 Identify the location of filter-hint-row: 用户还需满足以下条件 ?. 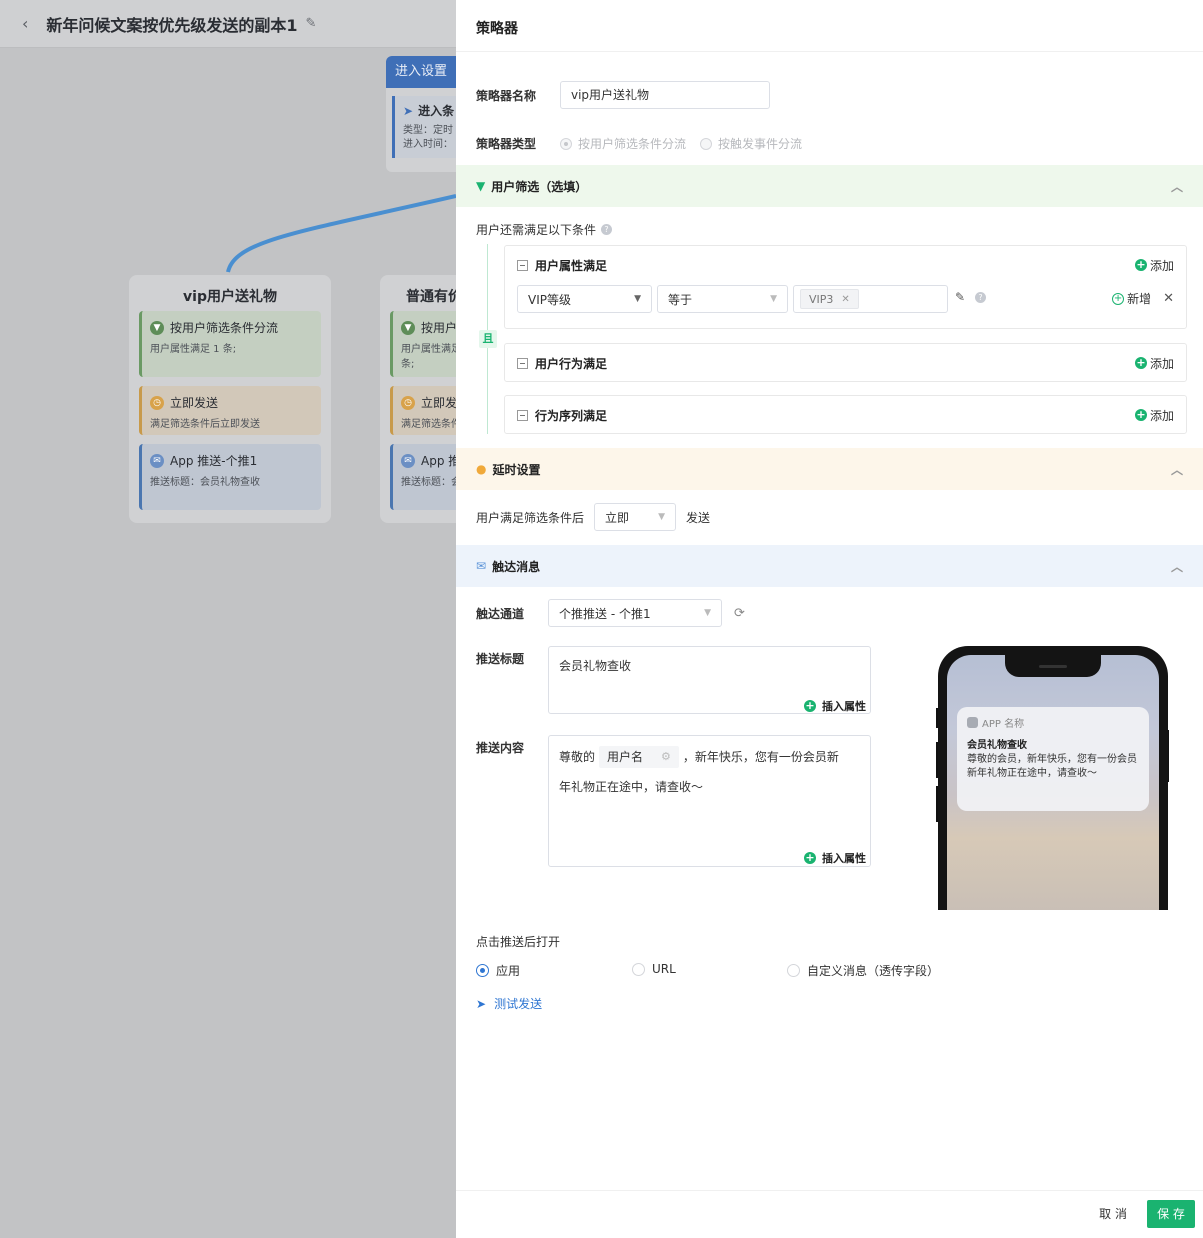
(544, 229).